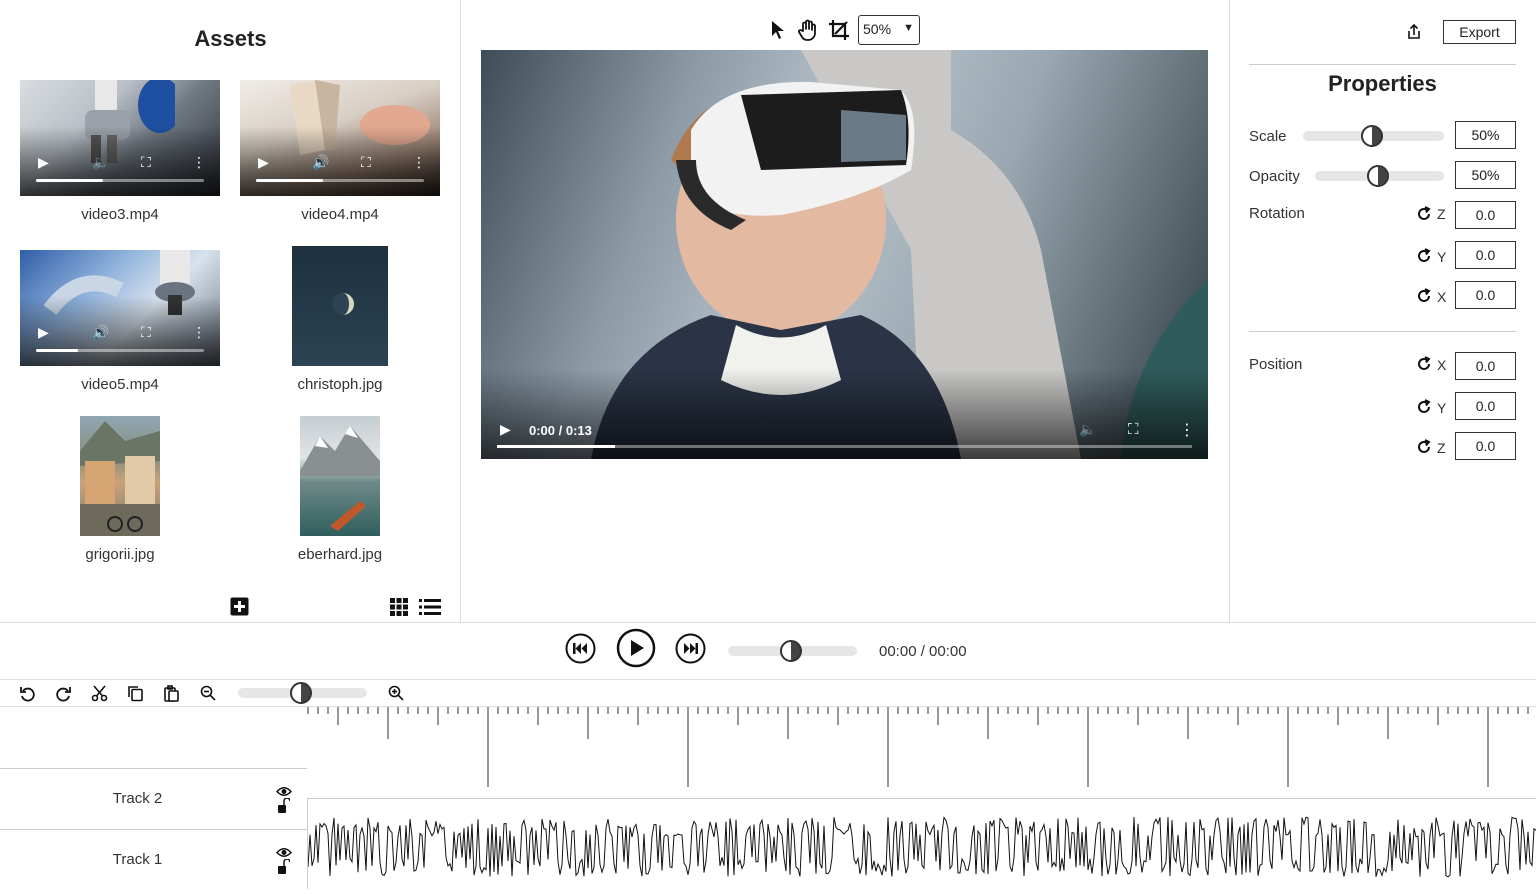 This screenshot has height=894, width=1536. I want to click on asset-label: video4.mp4, so click(340, 214).